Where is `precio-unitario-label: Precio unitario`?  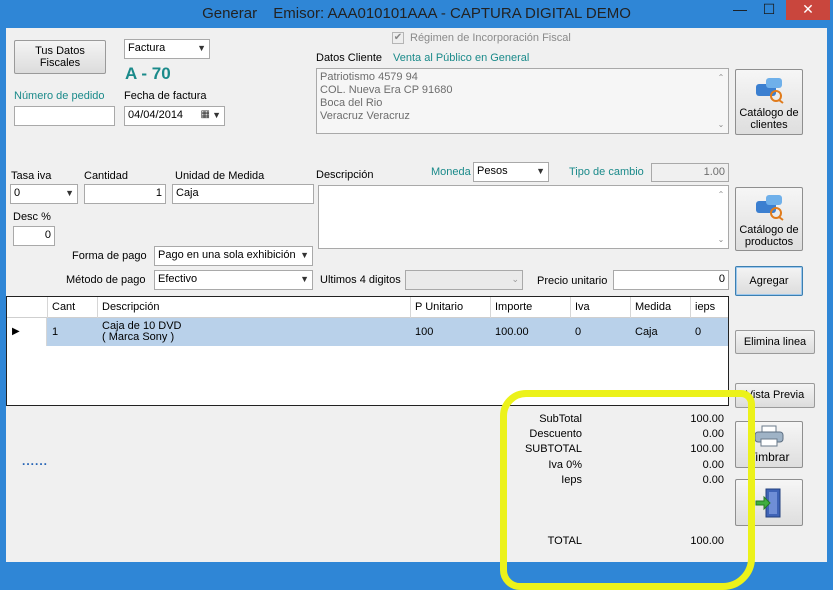
precio-unitario-label: Precio unitario is located at coordinates (572, 281).